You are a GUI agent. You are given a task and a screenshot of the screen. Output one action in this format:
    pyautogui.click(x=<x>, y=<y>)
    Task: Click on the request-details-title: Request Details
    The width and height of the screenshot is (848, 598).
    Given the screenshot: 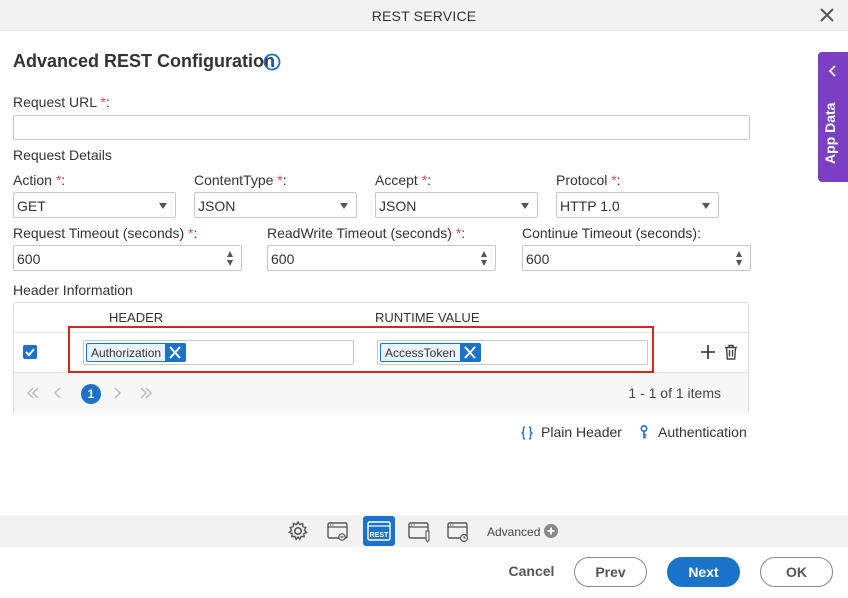 What is the action you would take?
    pyautogui.click(x=62, y=155)
    